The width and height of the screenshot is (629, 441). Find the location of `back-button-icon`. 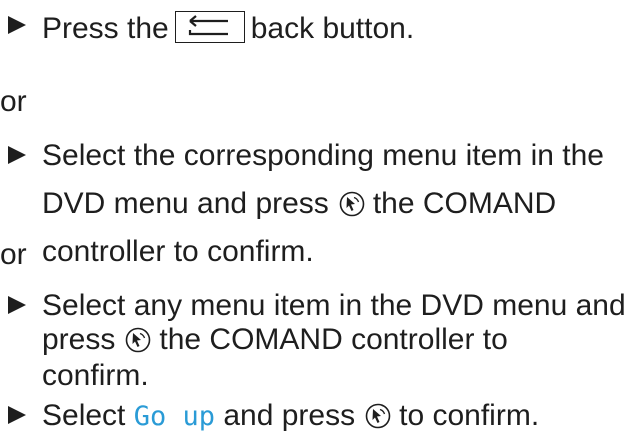

back-button-icon is located at coordinates (209, 27).